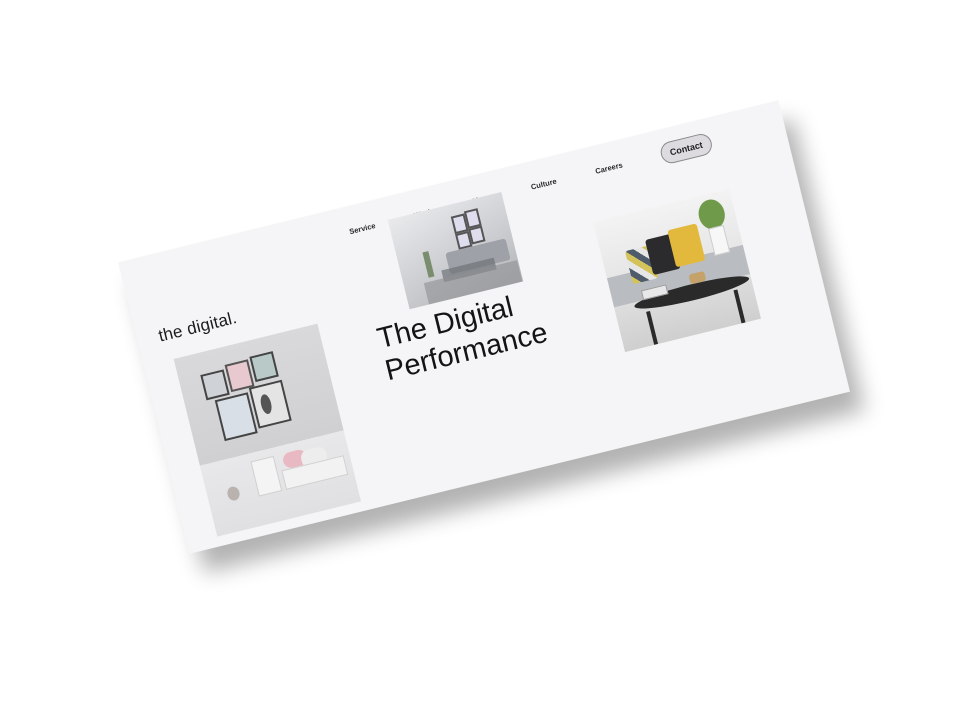 The width and height of the screenshot is (960, 720). Describe the element at coordinates (267, 430) in the screenshot. I see `gallery-wall-room-photo` at that location.